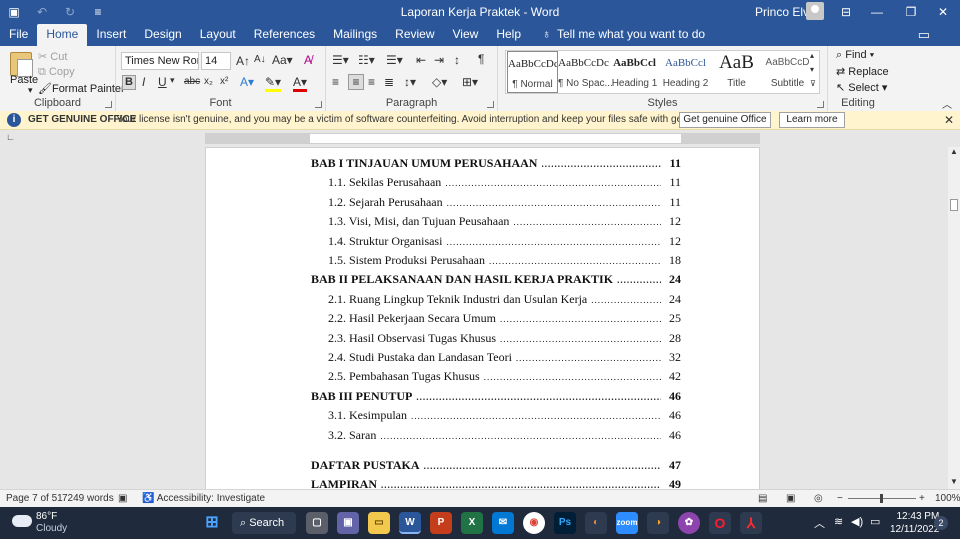  What do you see at coordinates (273, 83) in the screenshot?
I see `highlight-icon: ✎▾` at bounding box center [273, 83].